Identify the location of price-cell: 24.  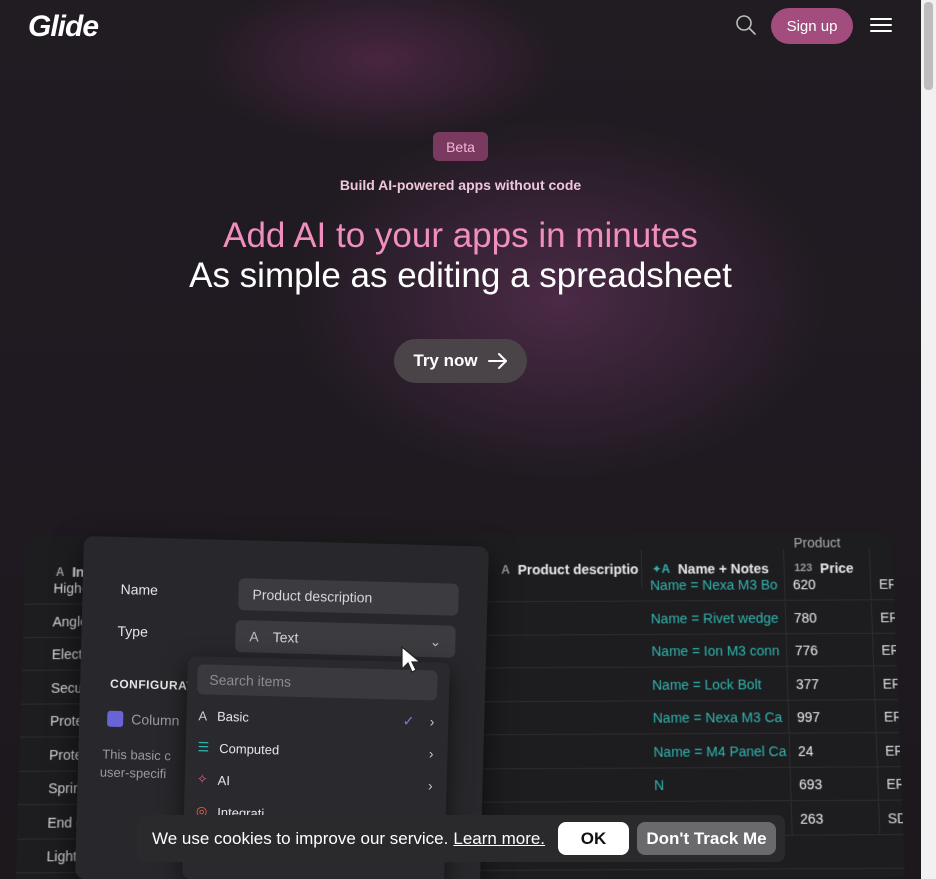
(833, 750).